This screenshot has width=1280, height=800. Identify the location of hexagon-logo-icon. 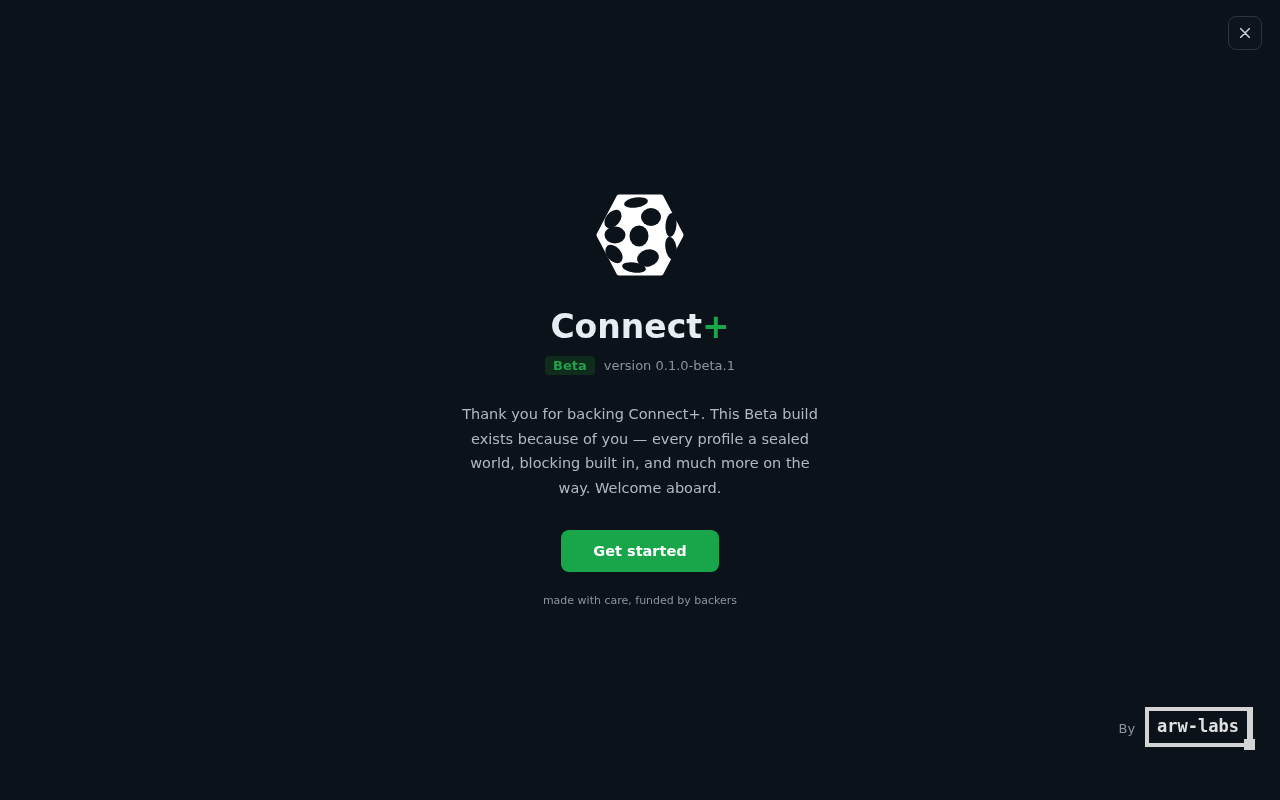
(640, 235).